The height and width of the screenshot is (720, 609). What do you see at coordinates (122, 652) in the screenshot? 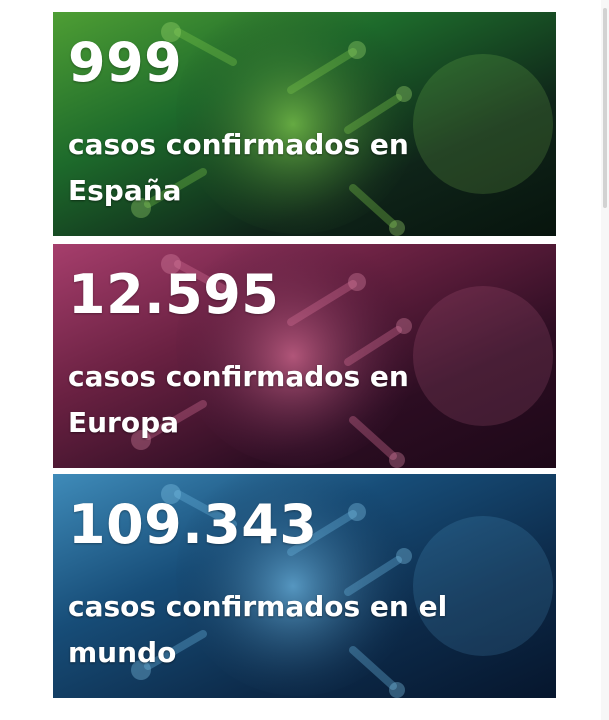
I see `world-case-label-line-2: mundo` at bounding box center [122, 652].